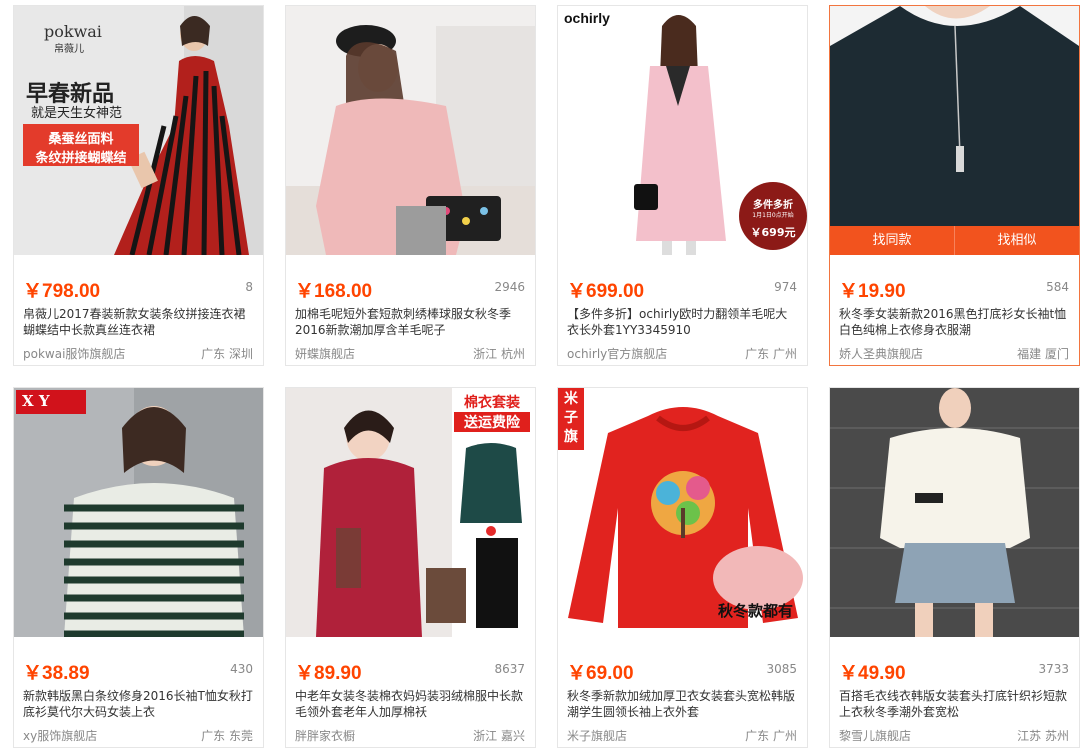  What do you see at coordinates (597, 735) in the screenshot?
I see `shop-name: 米子旗舰店` at bounding box center [597, 735].